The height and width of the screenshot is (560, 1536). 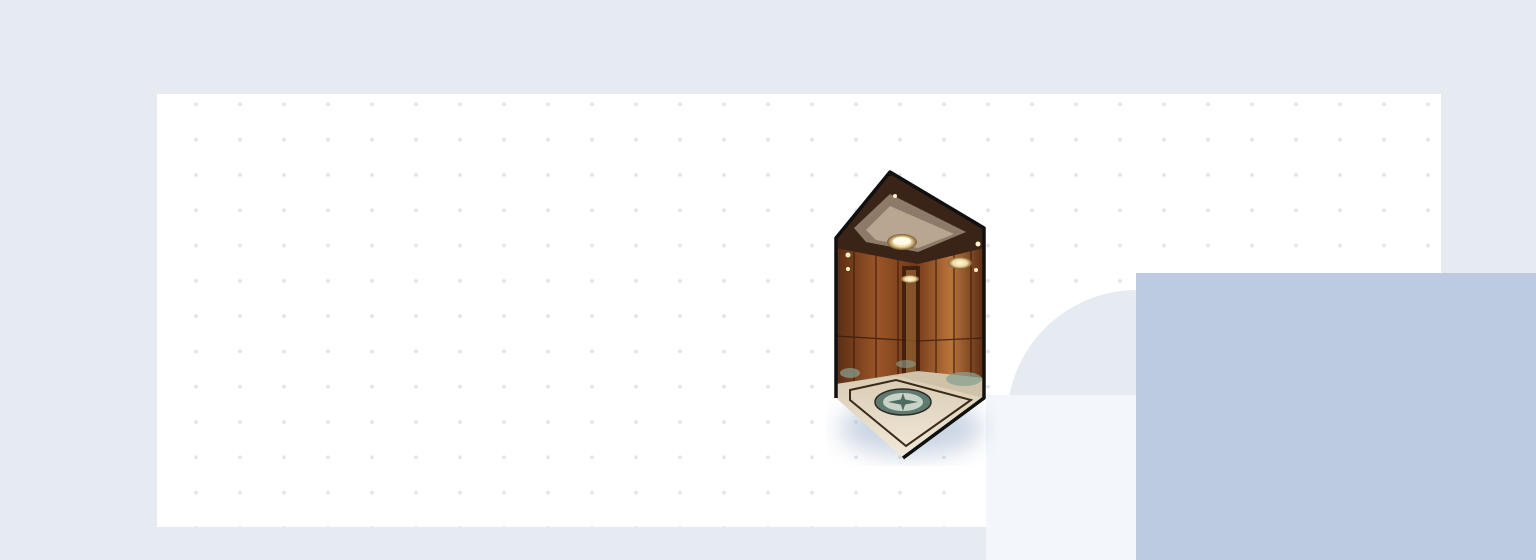 I want to click on elevator-illustration, so click(x=910, y=315).